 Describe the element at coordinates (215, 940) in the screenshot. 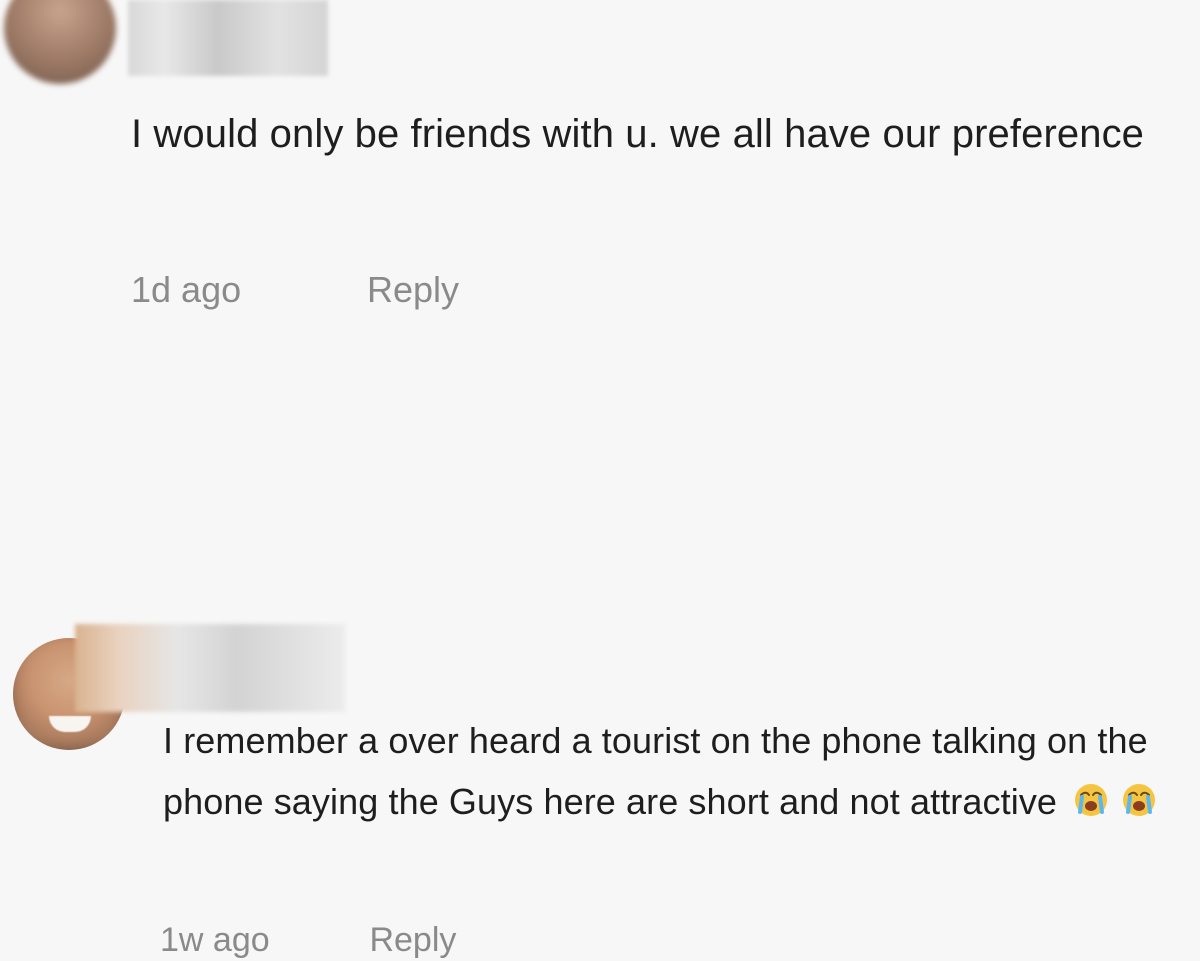

I see `comment-time: 1w ago` at that location.